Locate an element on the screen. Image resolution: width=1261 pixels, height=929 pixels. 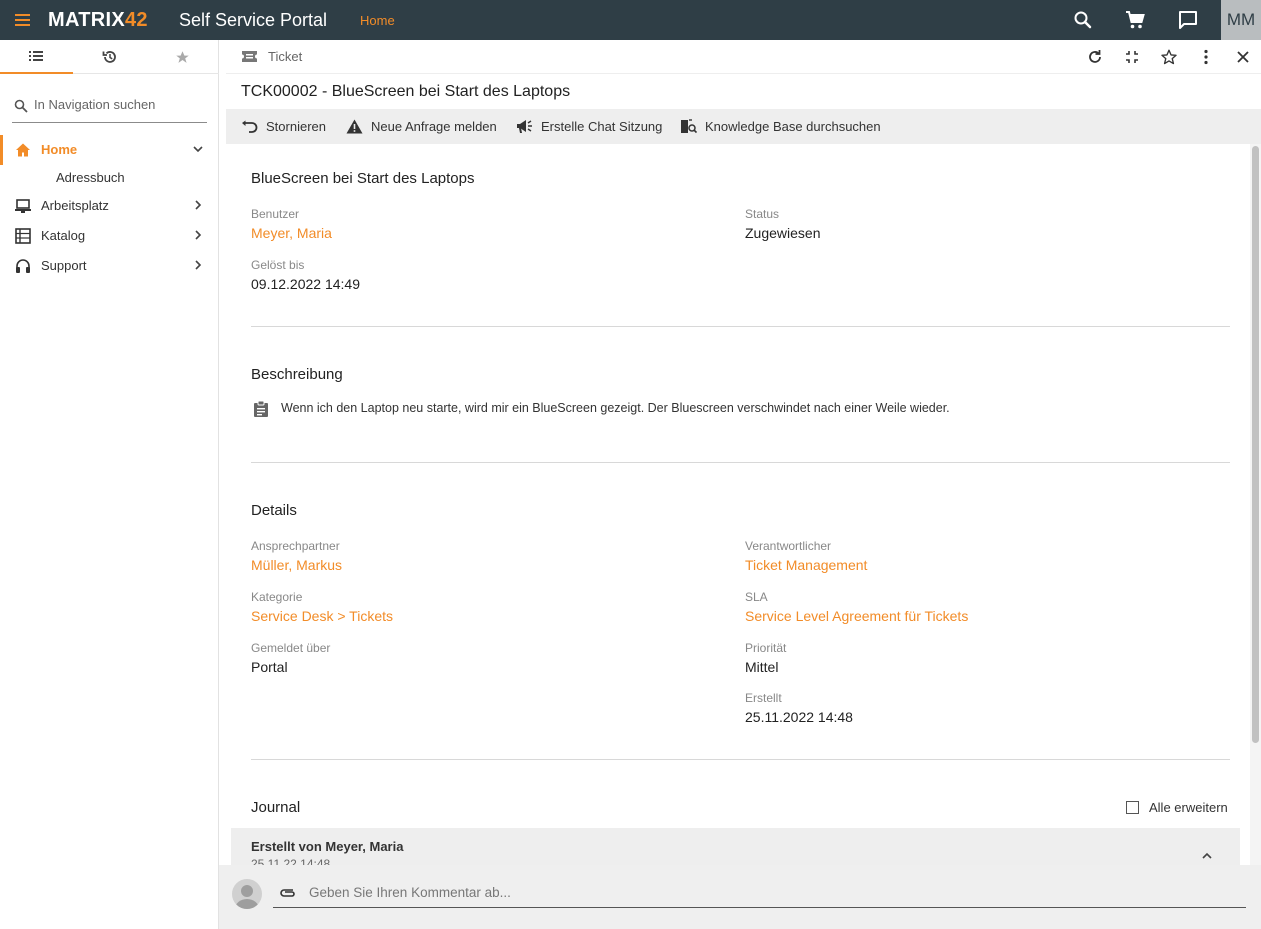
sidebar-item-label: Support is located at coordinates (64, 265).